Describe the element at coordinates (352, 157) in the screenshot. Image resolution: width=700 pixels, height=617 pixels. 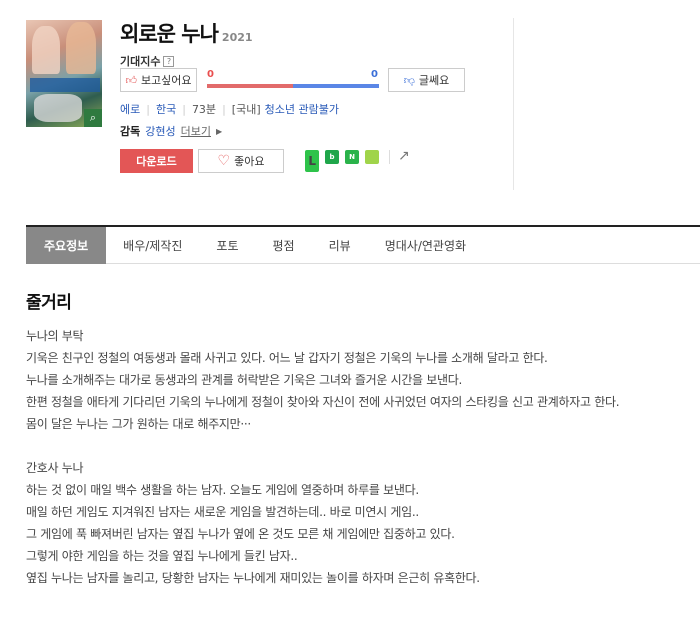
I see `book-icon: N` at that location.